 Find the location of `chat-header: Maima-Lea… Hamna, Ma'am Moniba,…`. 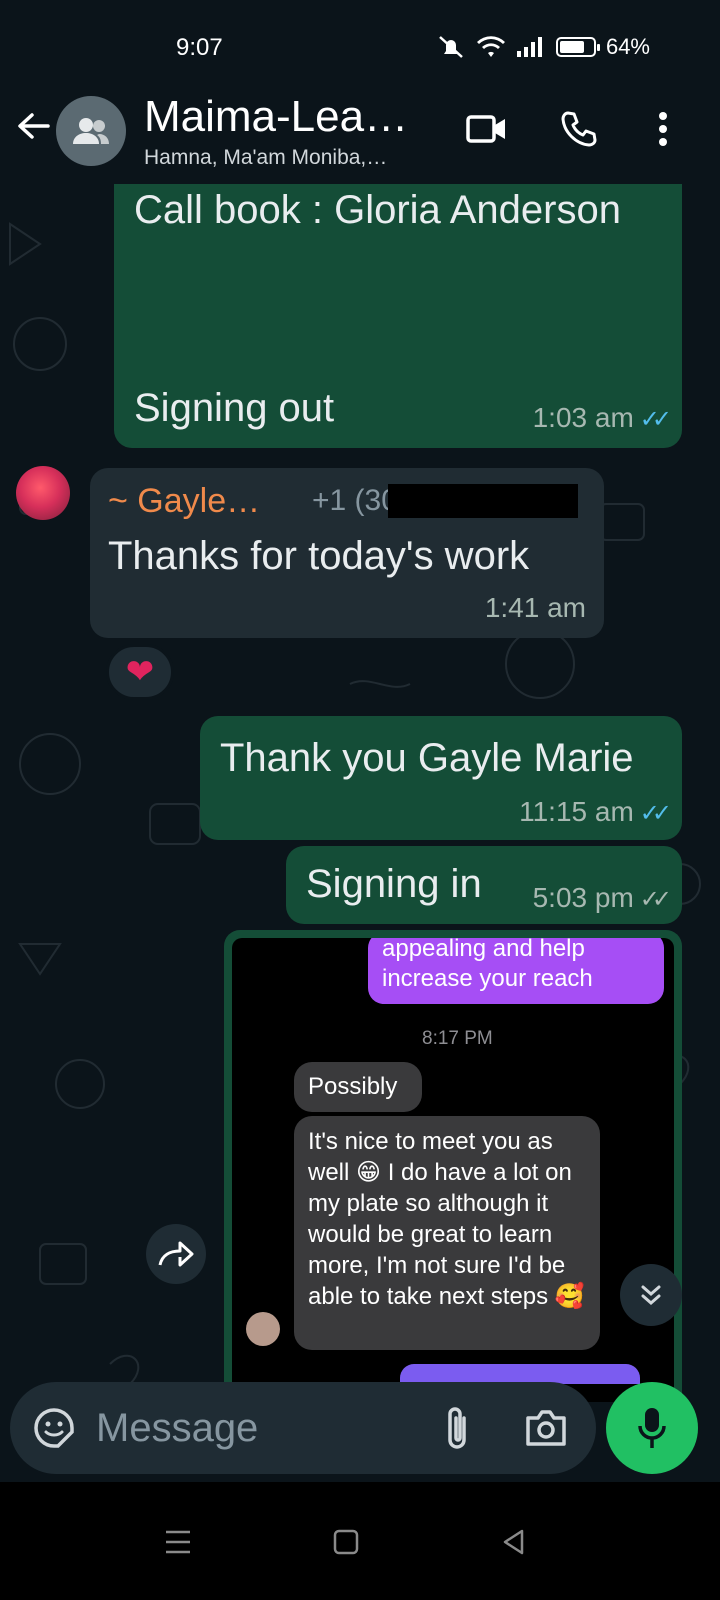

chat-header: Maima-Lea… Hamna, Ma'am Moniba,… is located at coordinates (360, 132).